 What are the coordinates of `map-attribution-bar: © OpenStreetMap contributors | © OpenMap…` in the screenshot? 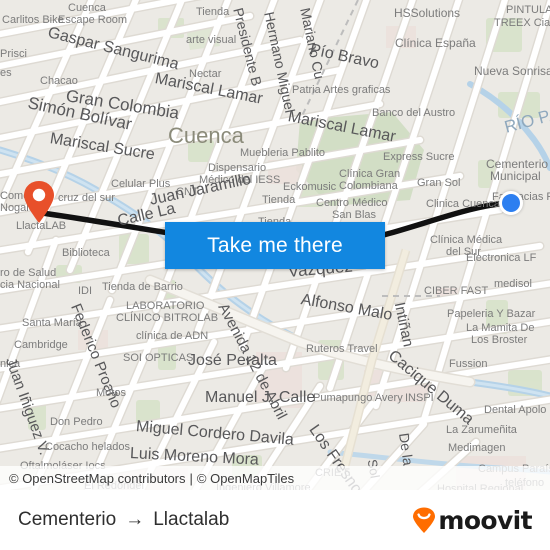 It's located at (275, 478).